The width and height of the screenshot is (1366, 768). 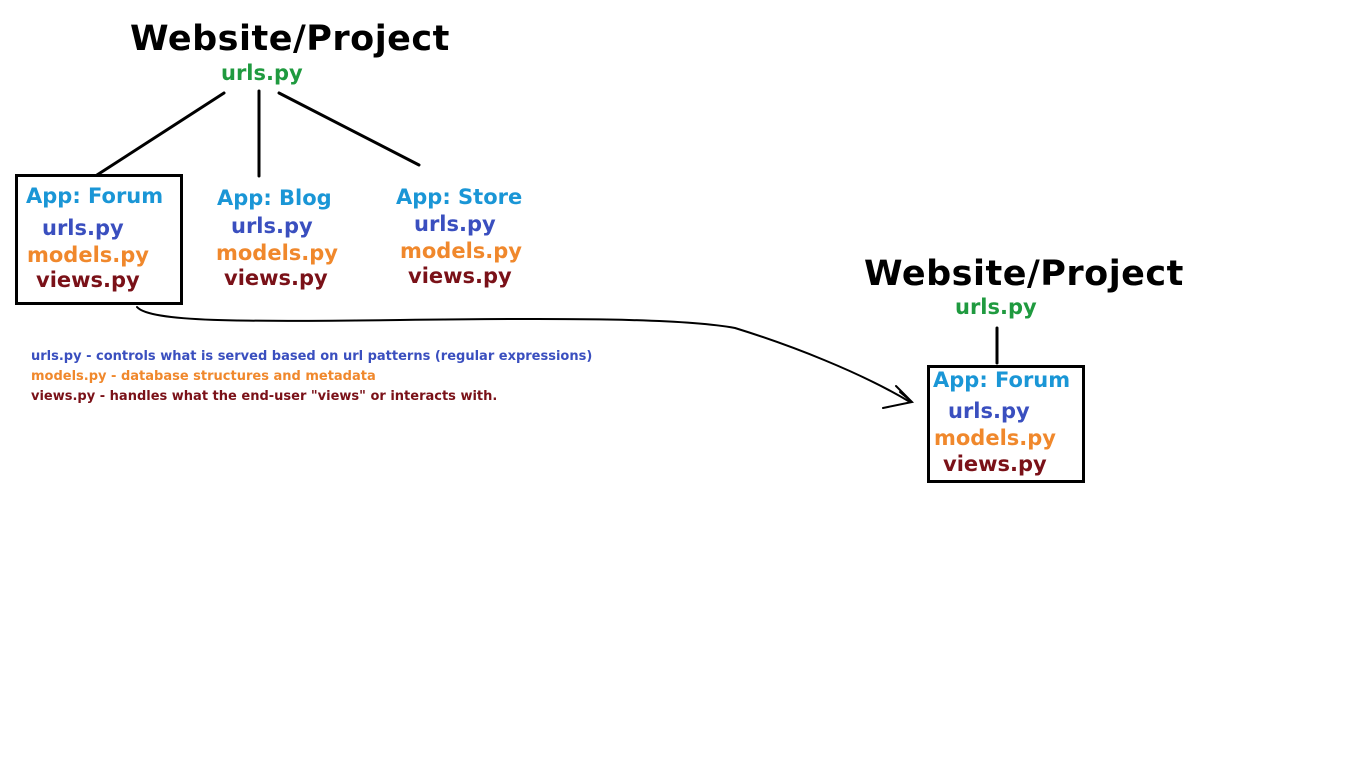 I want to click on store-models-file: models.py, so click(x=461, y=251).